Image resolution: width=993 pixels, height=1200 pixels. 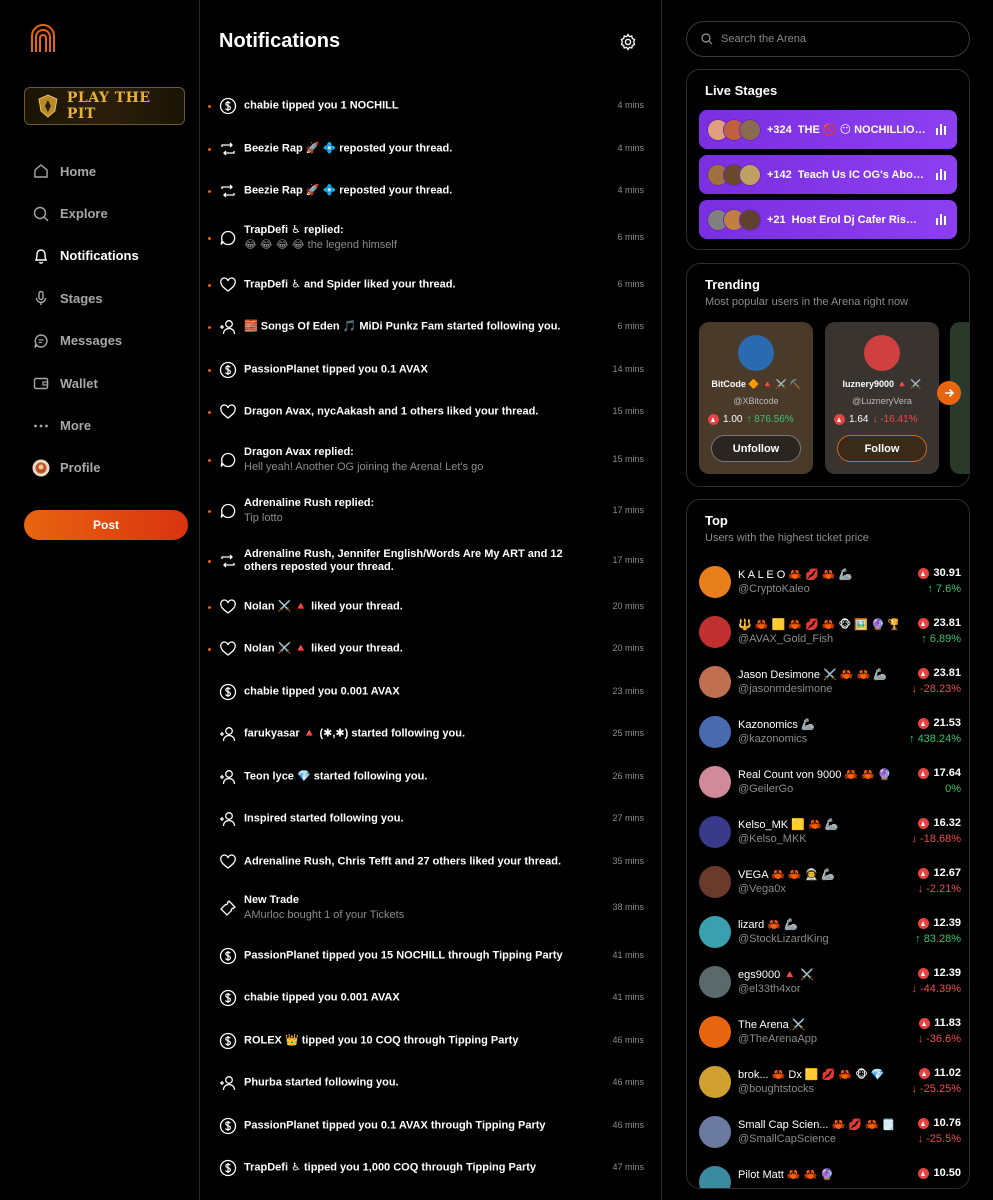 I want to click on sidebar-item-label: Profile, so click(x=80, y=468).